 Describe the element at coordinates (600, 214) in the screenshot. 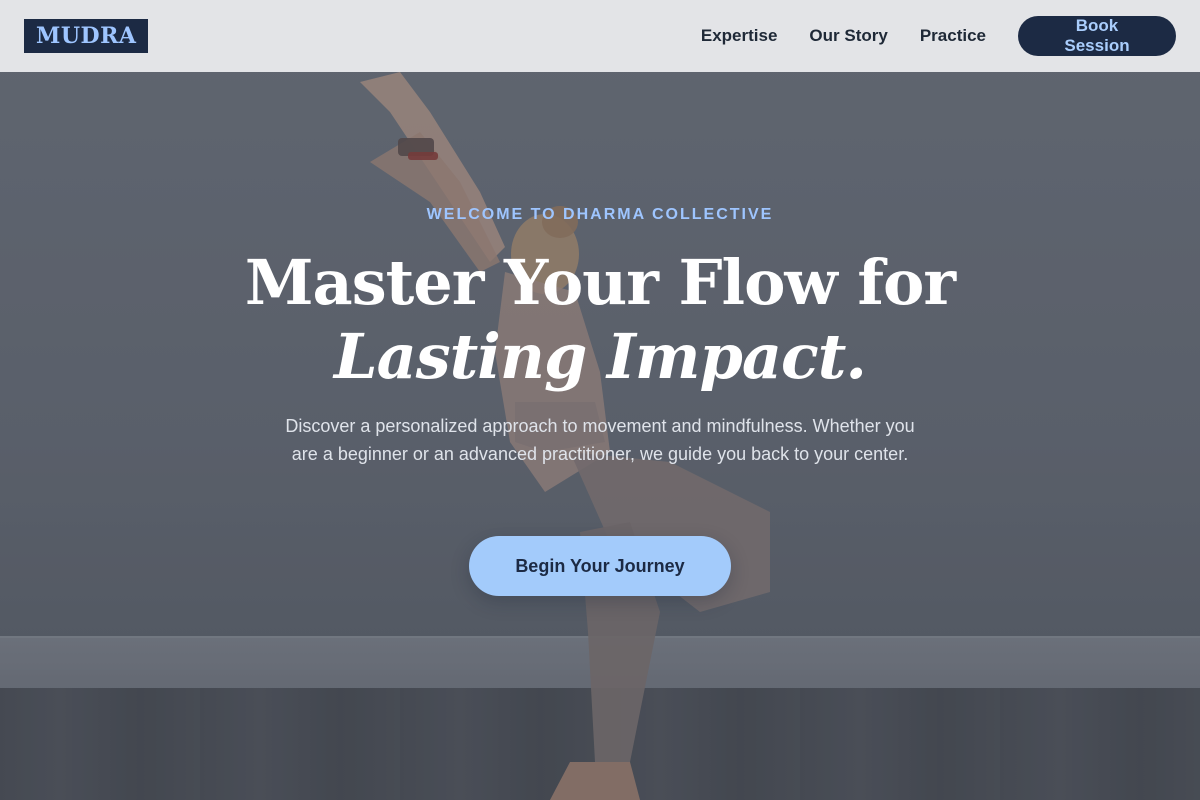

I see `hero-eyebrow: WELCOME TO DHARMA COLLECTIVE` at that location.